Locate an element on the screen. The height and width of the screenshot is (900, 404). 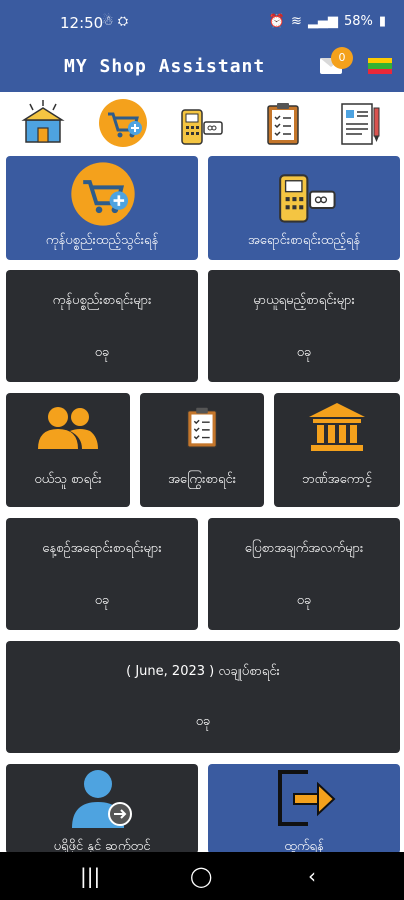
orders-count: ၀ခု is located at coordinates (304, 352).